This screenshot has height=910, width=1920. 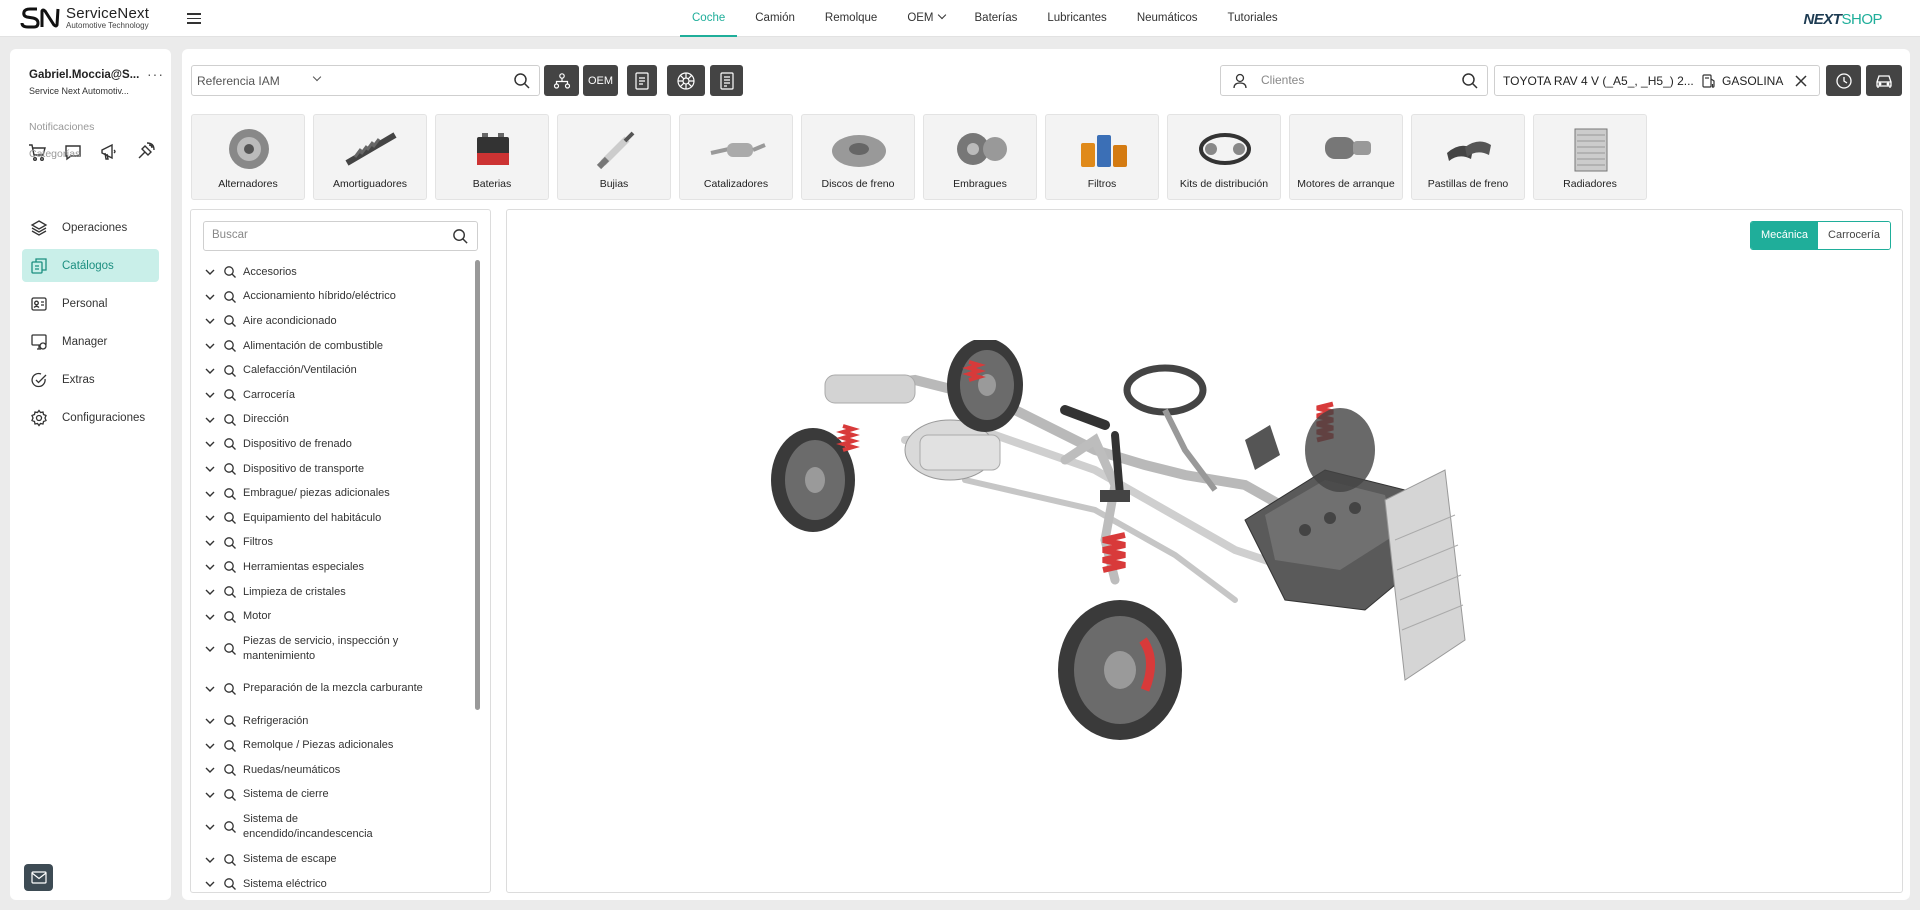 What do you see at coordinates (90, 417) in the screenshot?
I see `sidebar-item-configuraciones: Configuraciones` at bounding box center [90, 417].